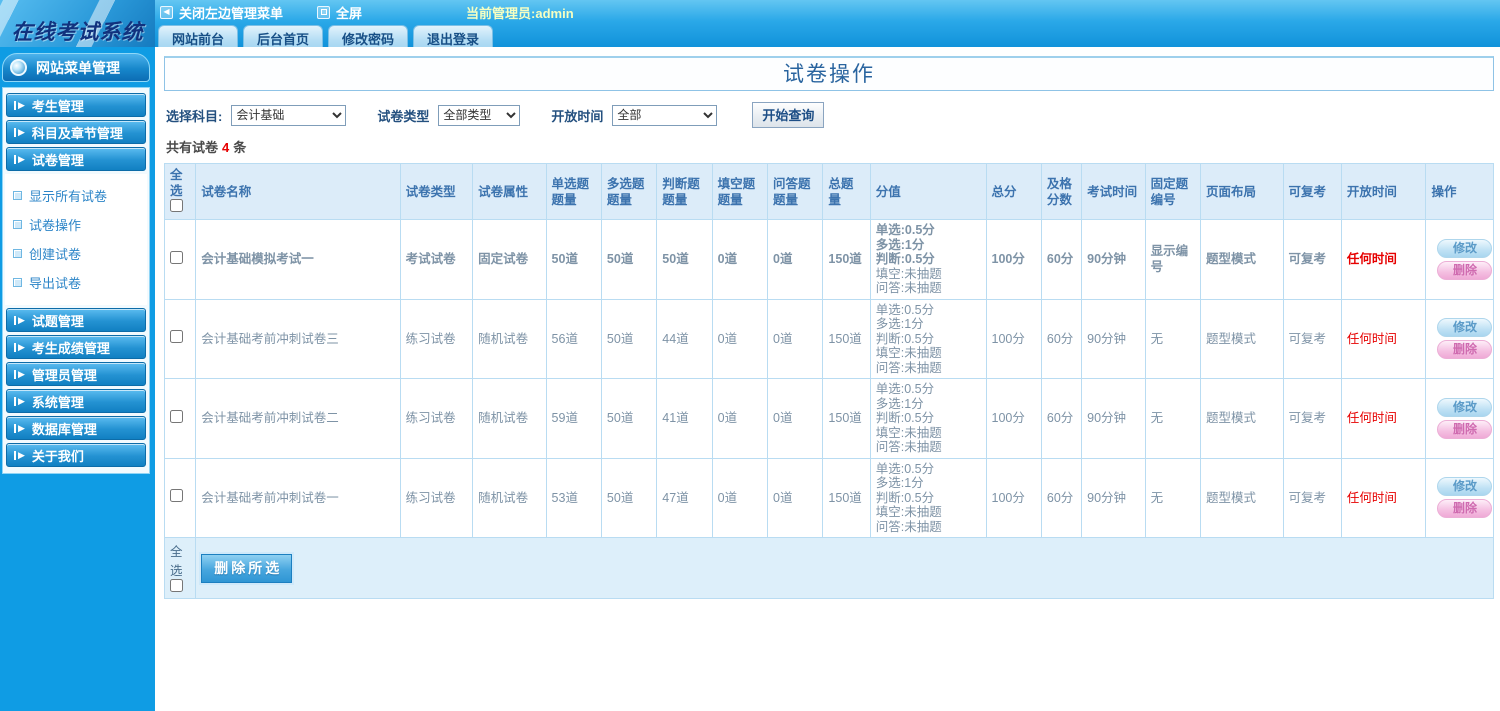  I want to click on col-fixed-number: 固定题编号, so click(1172, 191).